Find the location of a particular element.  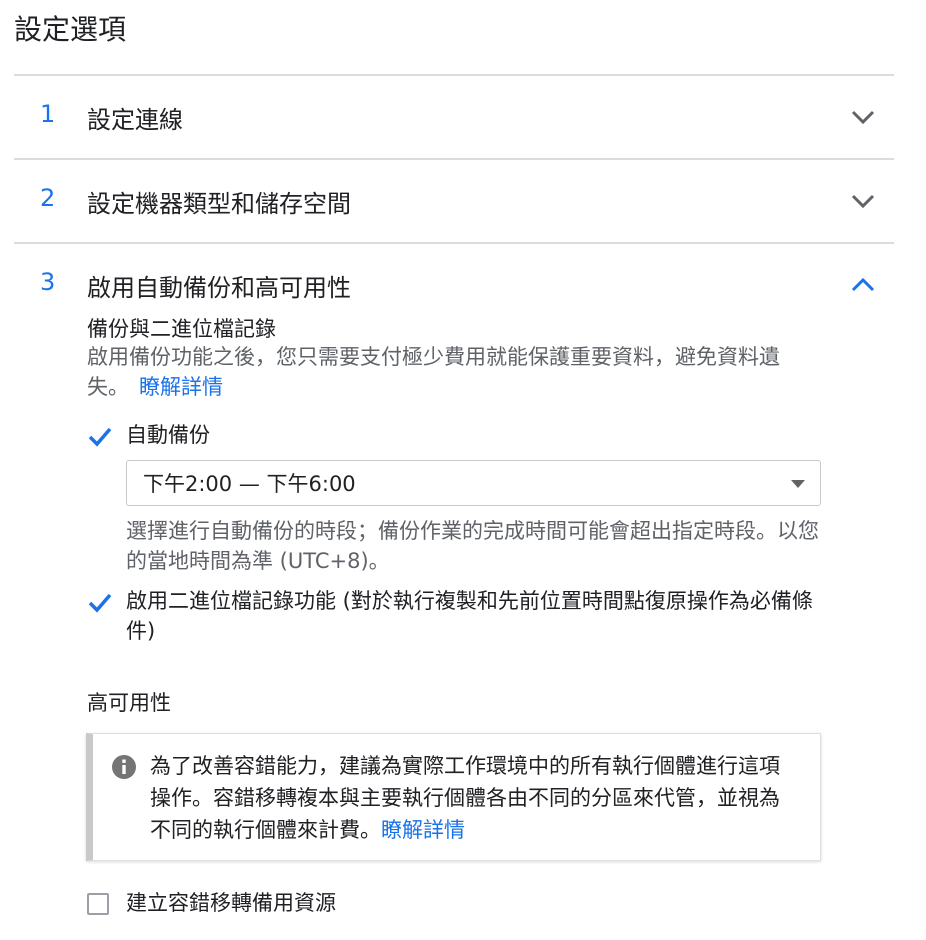

section-title: 設定機器類型和儲存空間 is located at coordinates (219, 204).